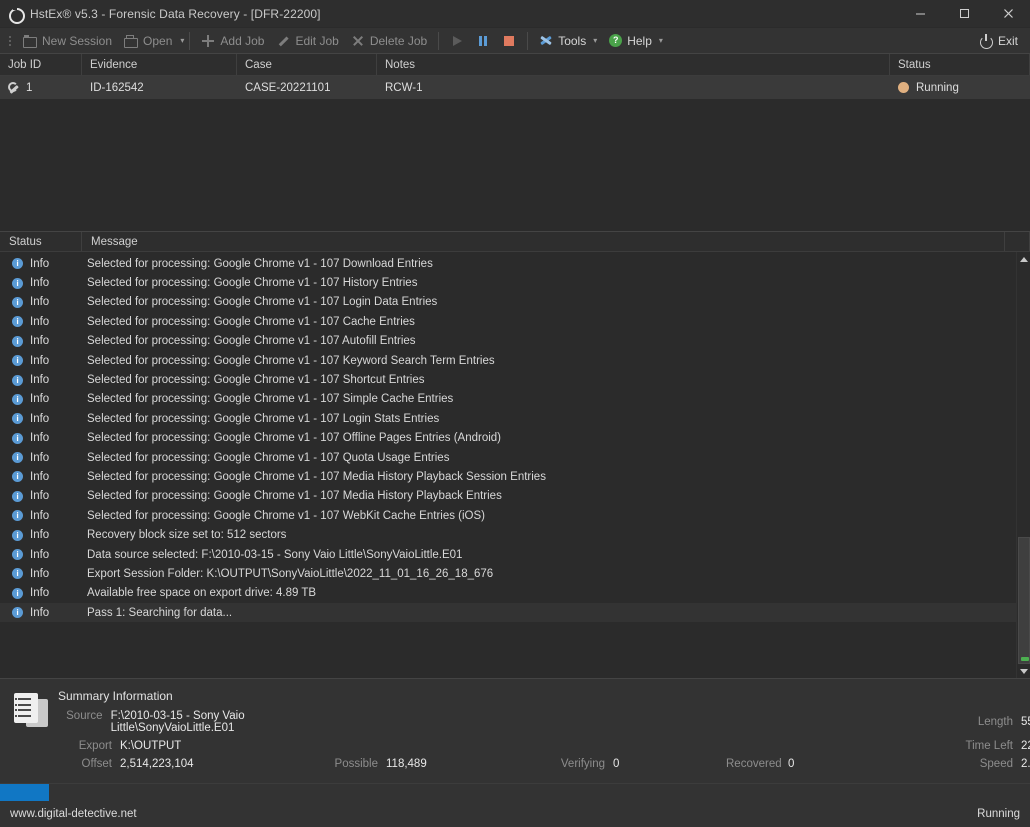 The width and height of the screenshot is (1030, 827). Describe the element at coordinates (903, 87) in the screenshot. I see `status-indicator-icon` at that location.